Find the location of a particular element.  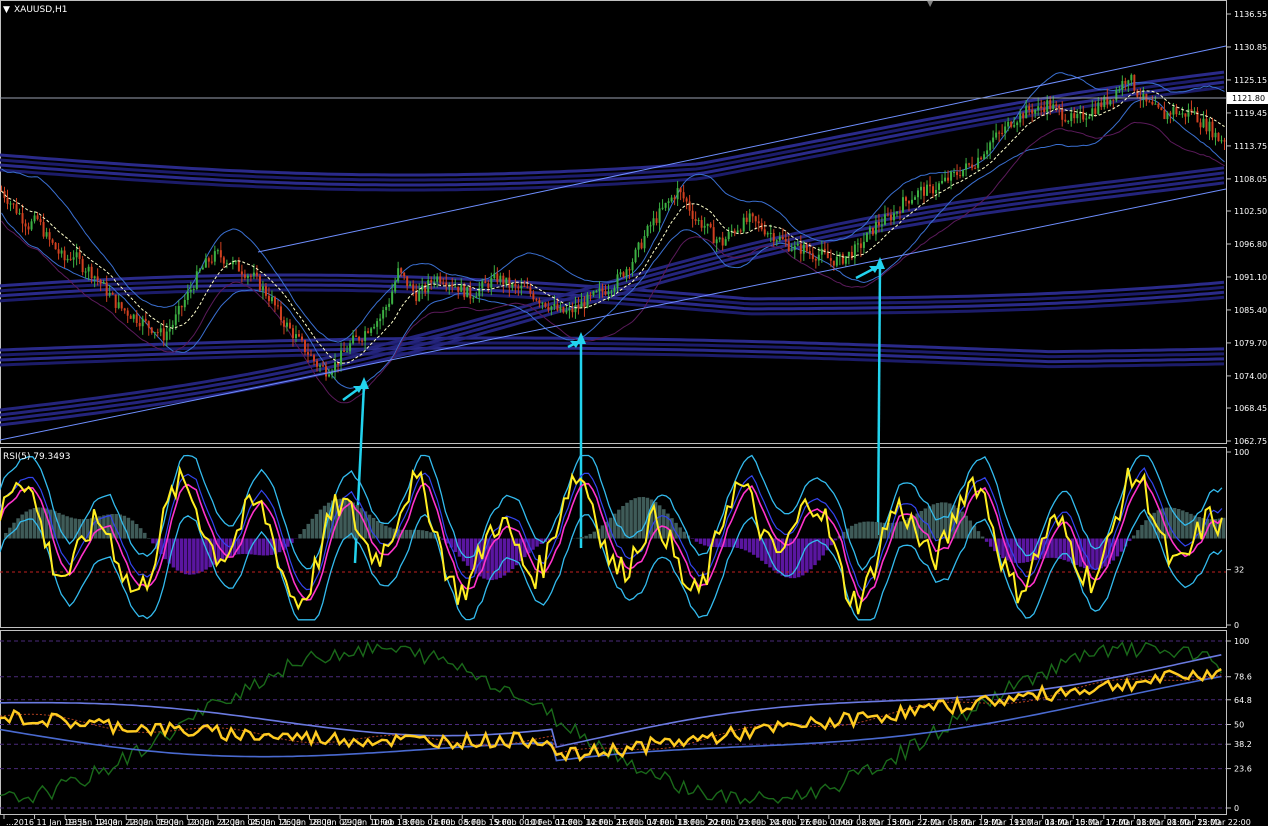

price-tick-label: 1096.80 is located at coordinates (1250, 244).